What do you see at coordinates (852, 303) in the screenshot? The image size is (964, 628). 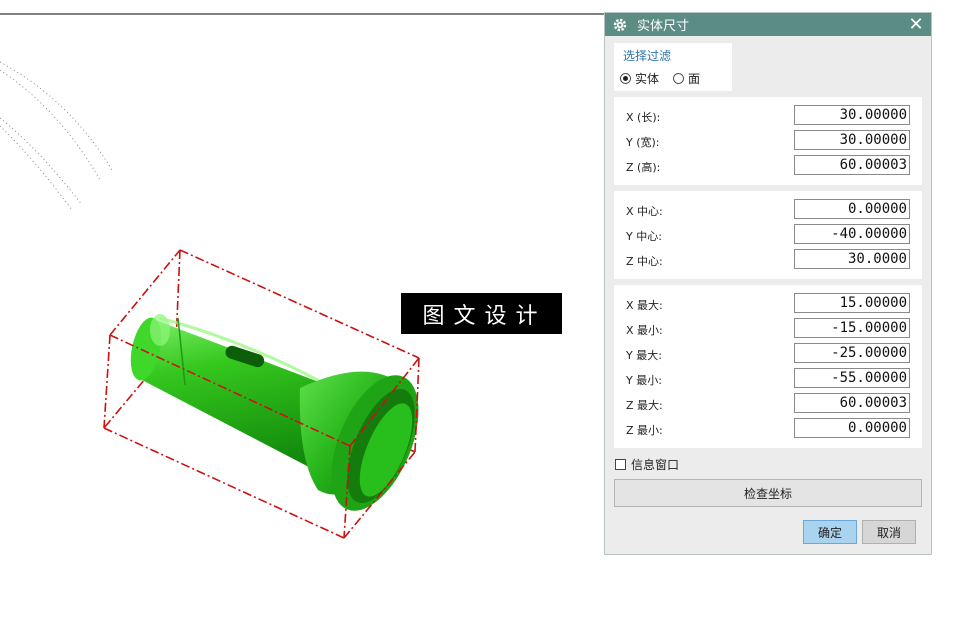 I see `xmax-value: 15.00000` at bounding box center [852, 303].